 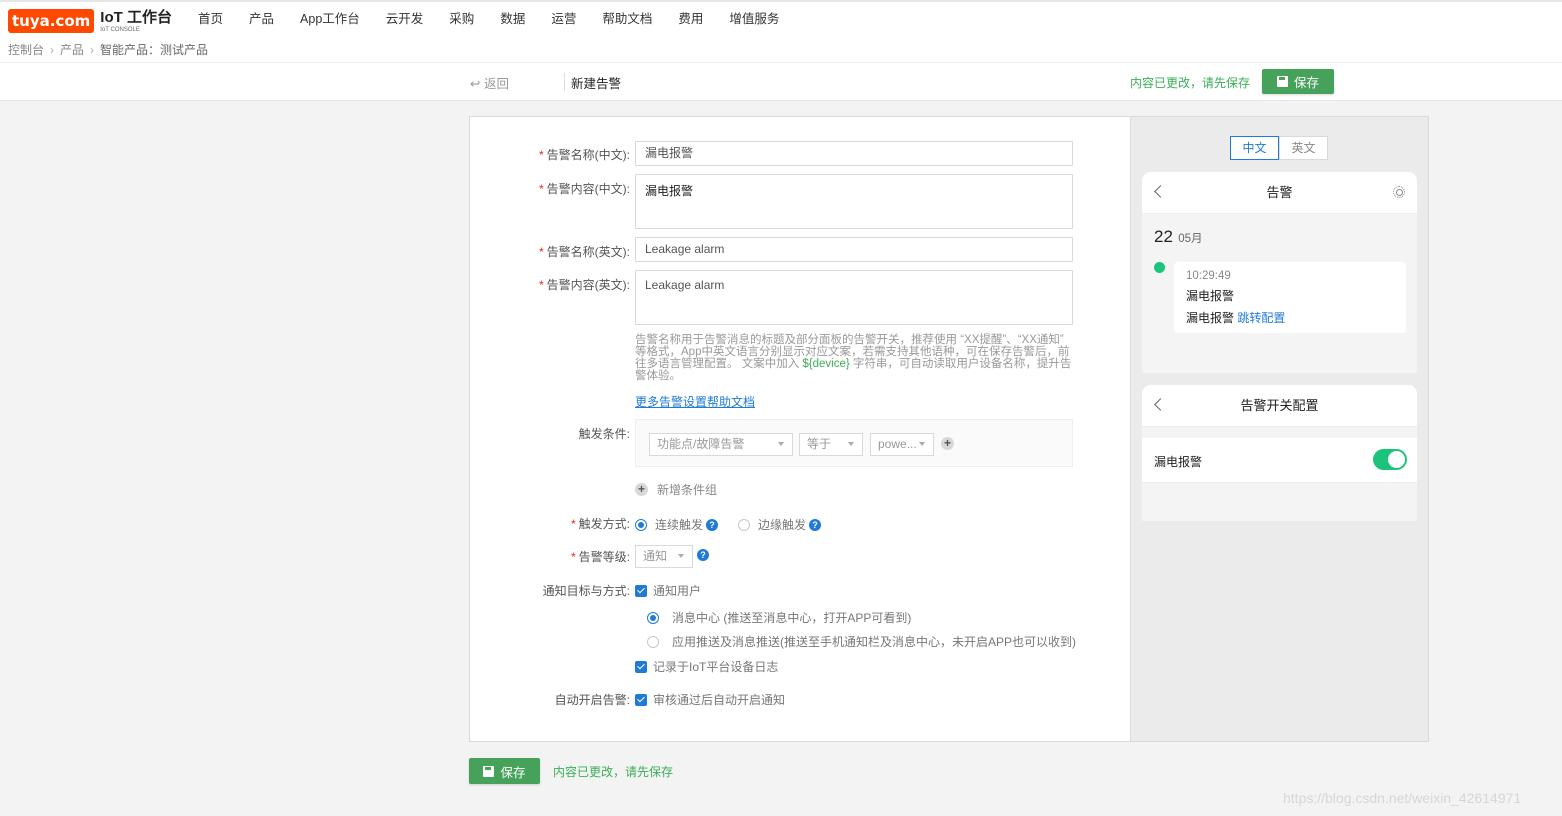 What do you see at coordinates (641, 590) in the screenshot?
I see `notify-users-checkbox` at bounding box center [641, 590].